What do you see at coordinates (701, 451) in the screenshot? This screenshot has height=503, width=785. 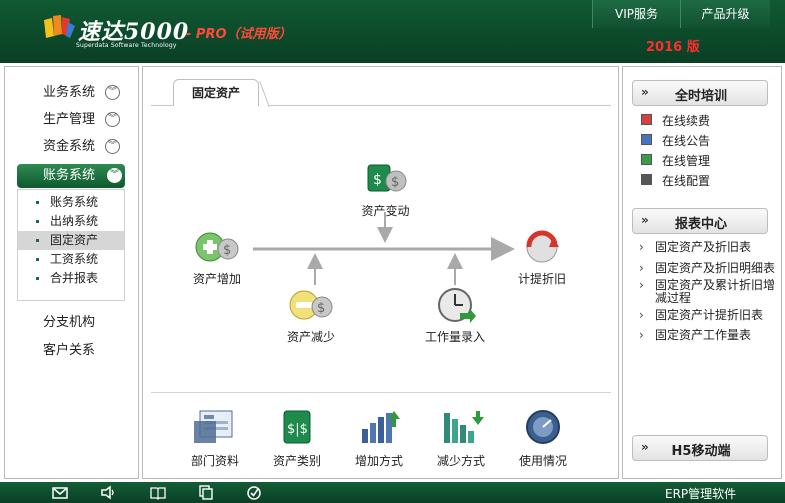 I see `mobile-title: H5移动端` at bounding box center [701, 451].